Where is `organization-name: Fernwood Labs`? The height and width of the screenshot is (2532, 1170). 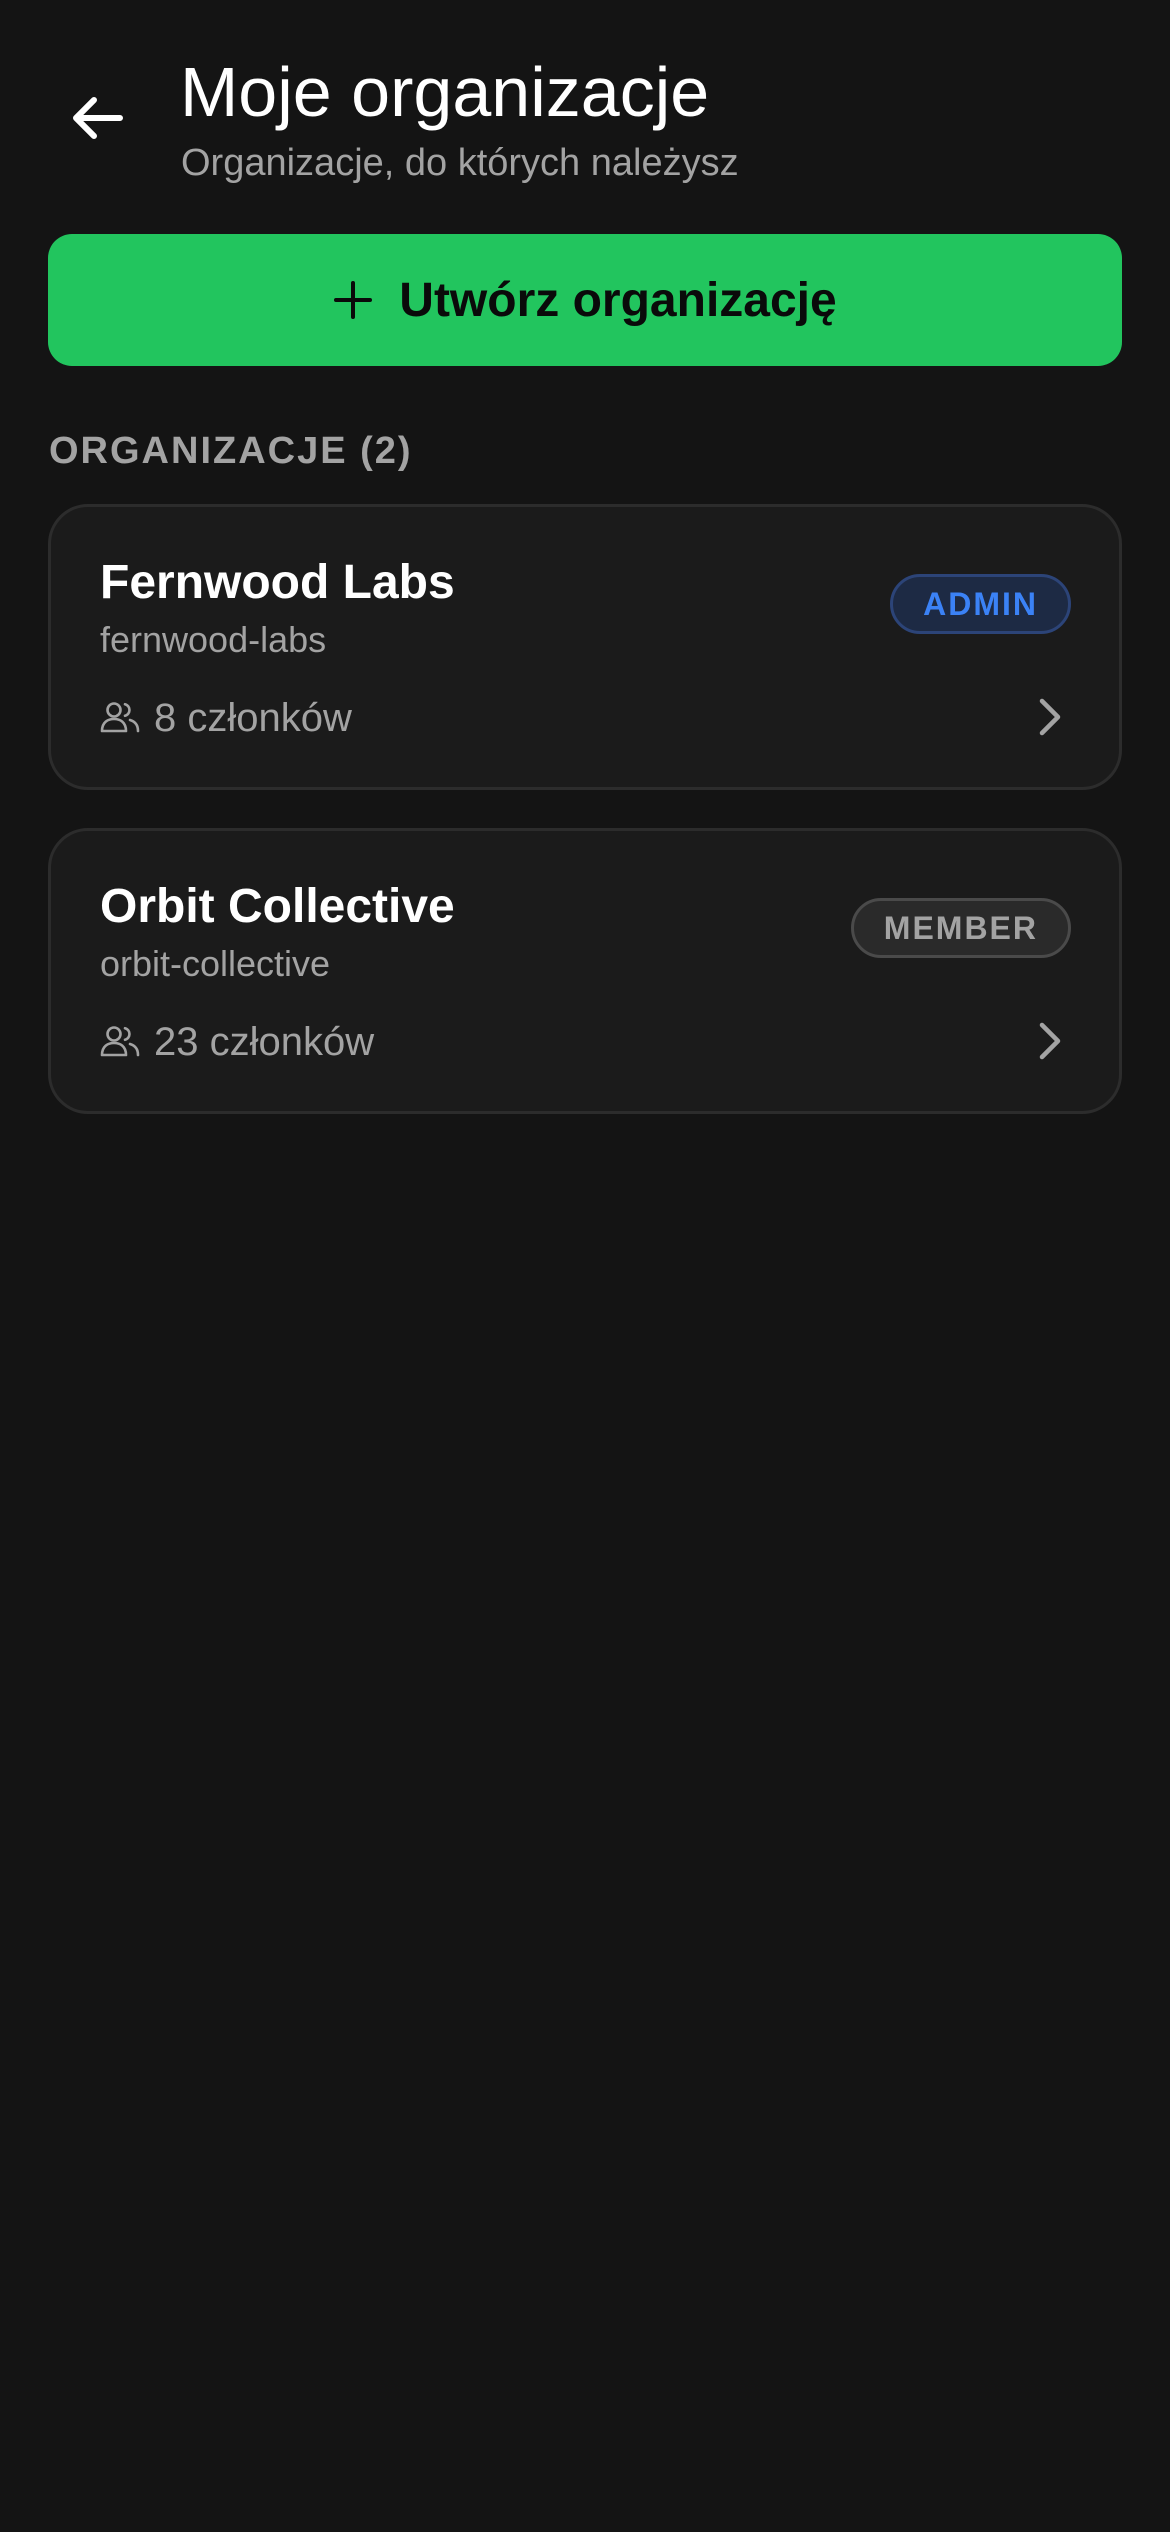
organization-name: Fernwood Labs is located at coordinates (277, 582).